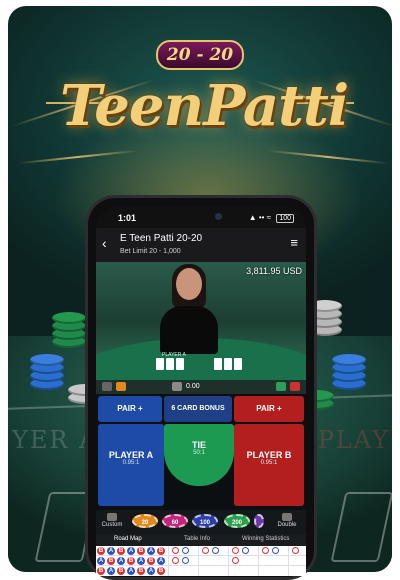 This screenshot has width=400, height=580. I want to click on chip-20: 20, so click(145, 521).